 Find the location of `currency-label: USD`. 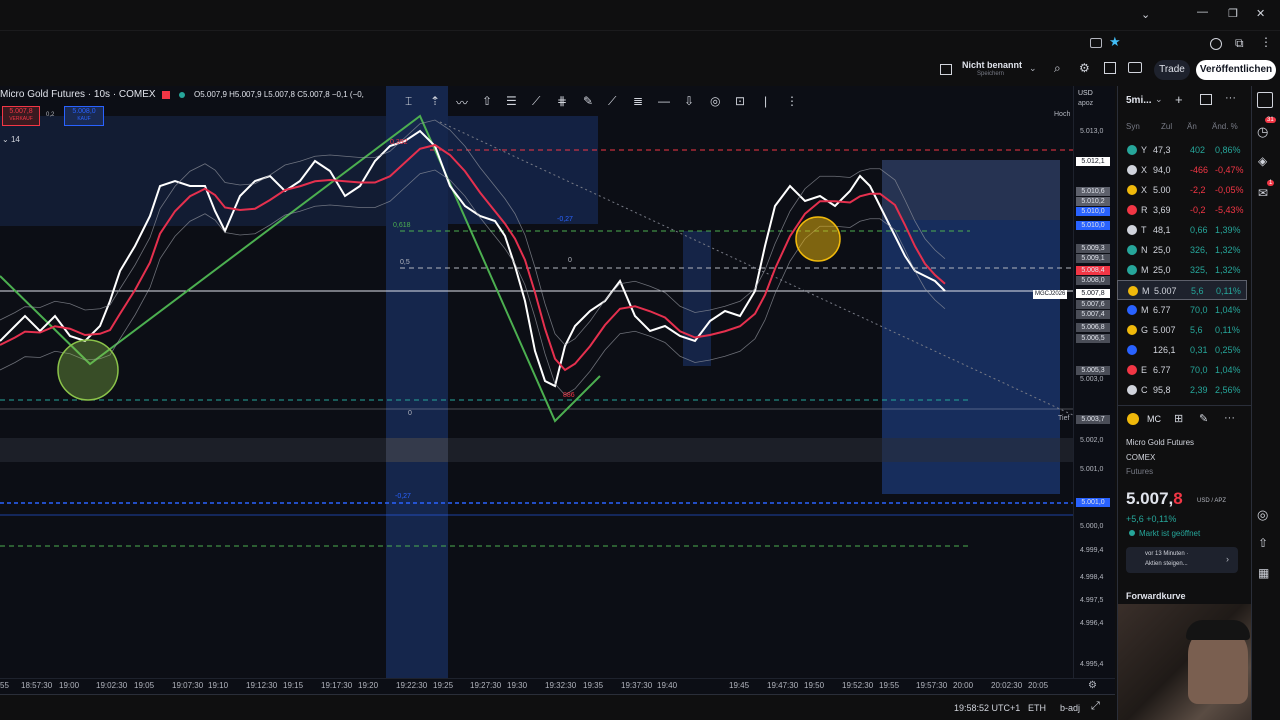

currency-label: USD is located at coordinates (1085, 93).